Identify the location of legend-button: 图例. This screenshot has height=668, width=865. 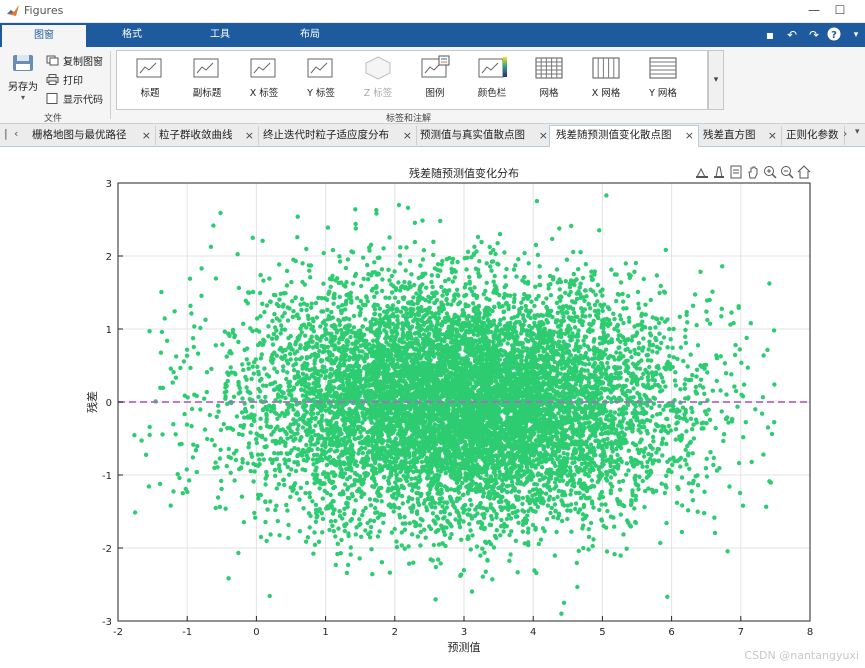
(435, 80).